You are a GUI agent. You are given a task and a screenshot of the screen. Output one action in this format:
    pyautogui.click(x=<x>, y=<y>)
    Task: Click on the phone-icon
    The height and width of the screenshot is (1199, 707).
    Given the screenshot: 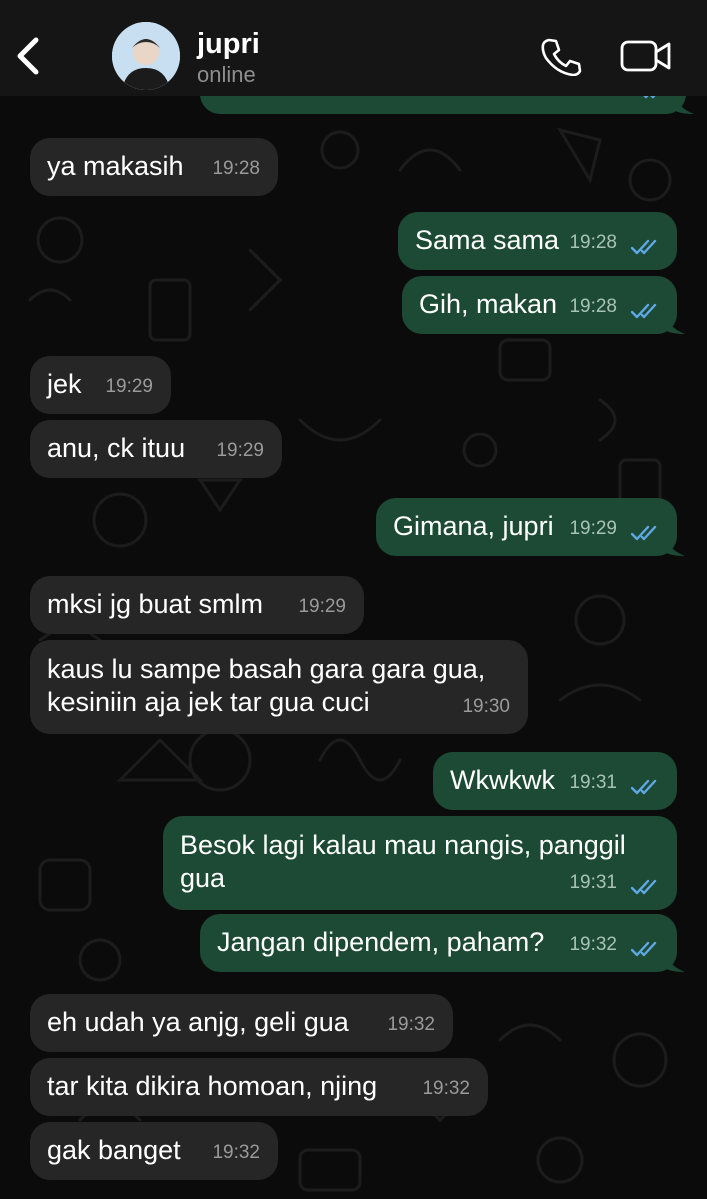 What is the action you would take?
    pyautogui.click(x=562, y=56)
    